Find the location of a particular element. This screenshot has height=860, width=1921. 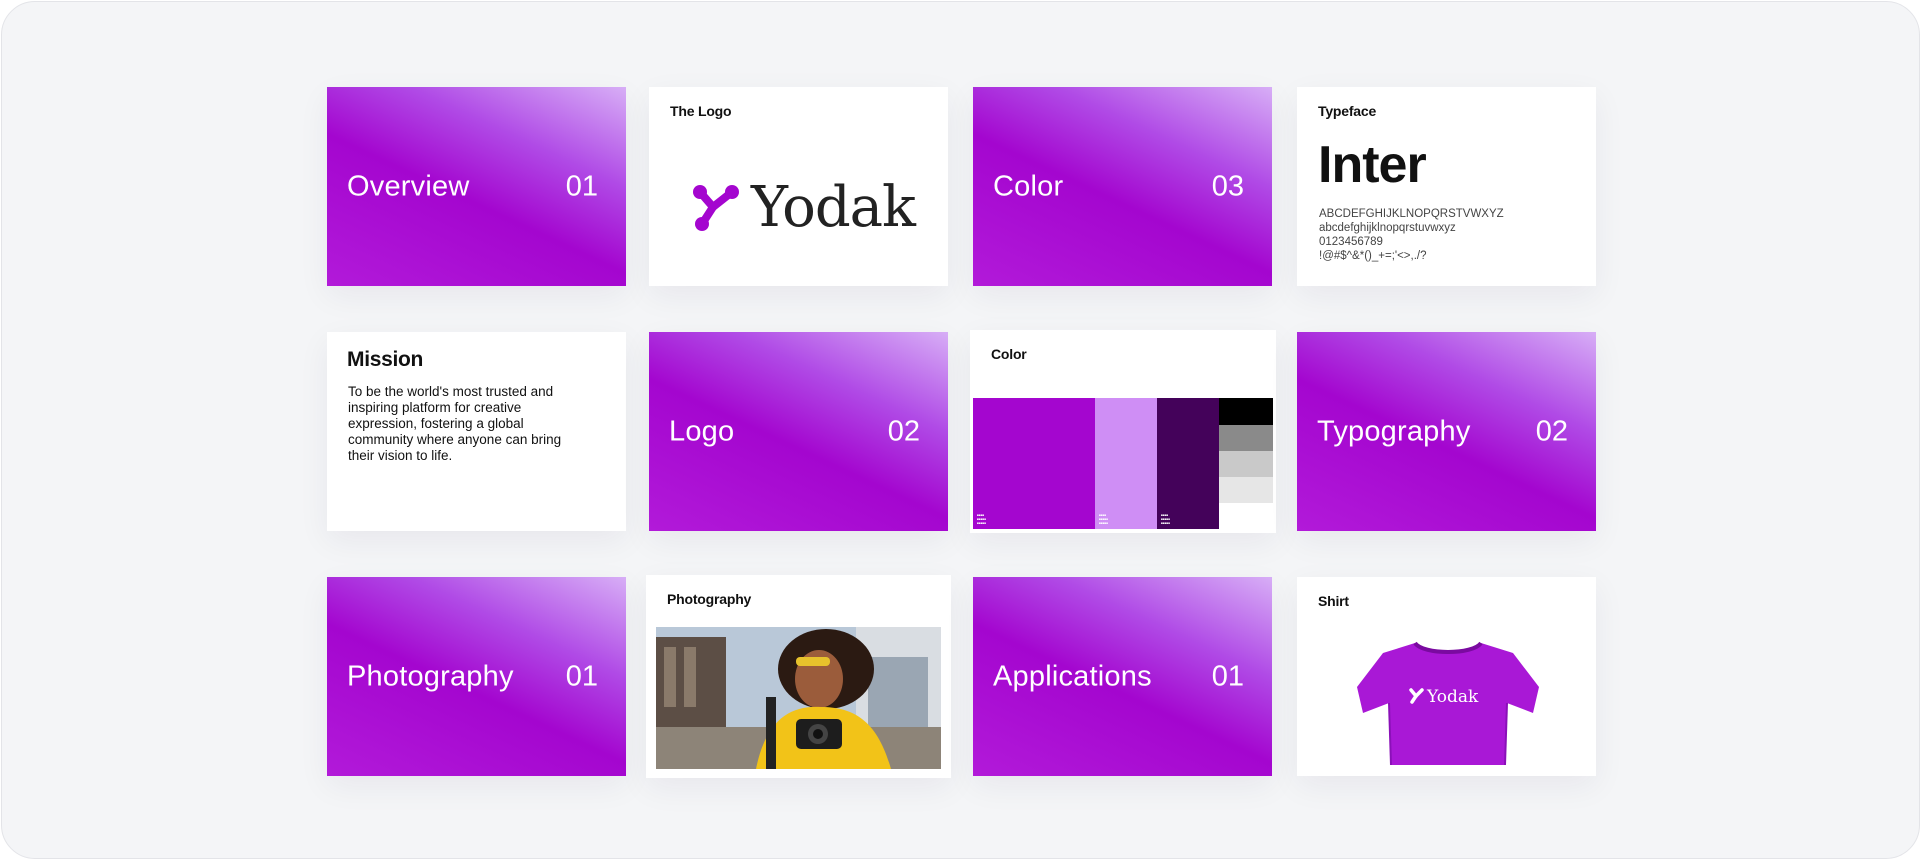

photo-illustration is located at coordinates (798, 698).